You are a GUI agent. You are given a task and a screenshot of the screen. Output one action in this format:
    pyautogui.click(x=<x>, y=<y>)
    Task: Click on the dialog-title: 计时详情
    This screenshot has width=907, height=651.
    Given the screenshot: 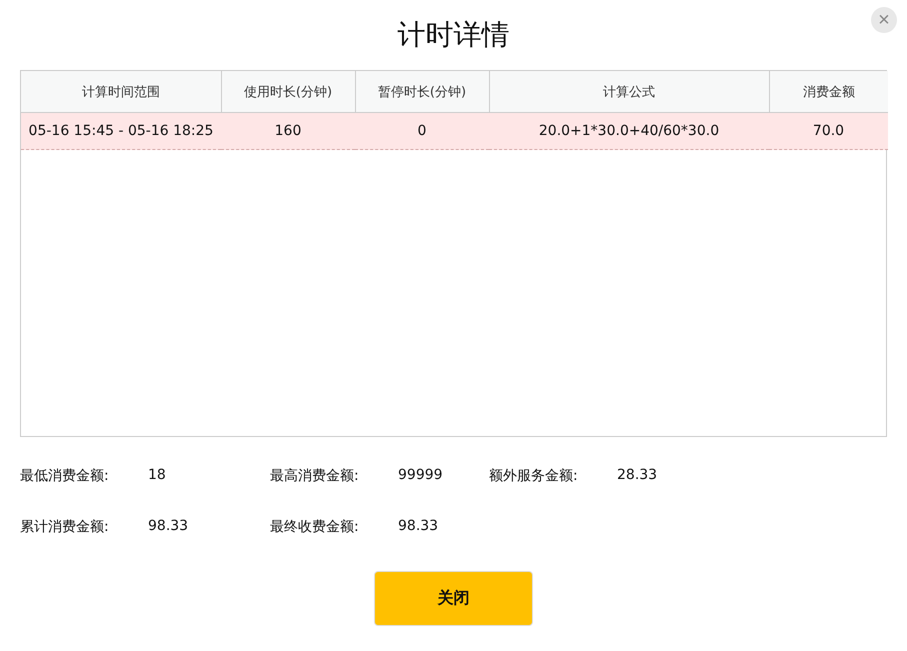 What is the action you would take?
    pyautogui.click(x=454, y=35)
    